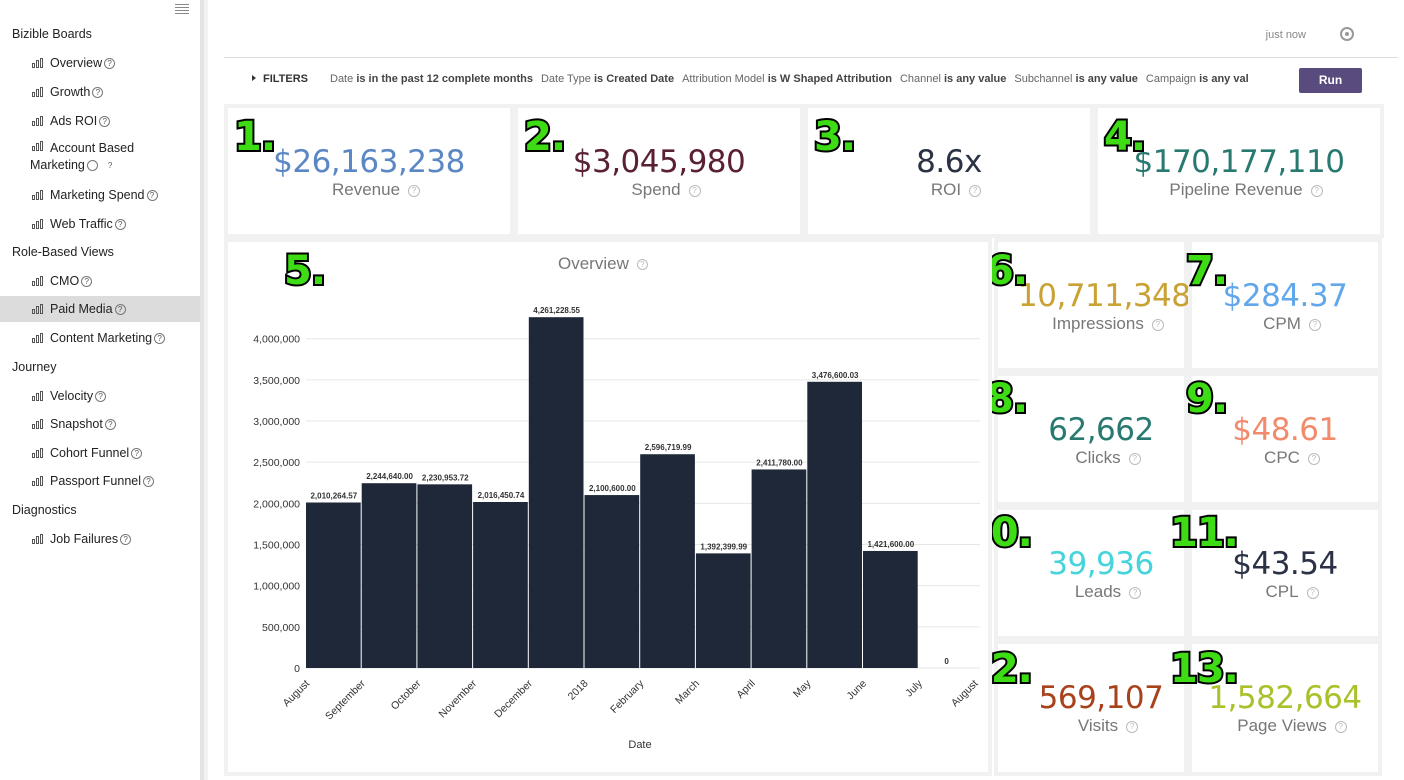 This screenshot has height=780, width=1404. What do you see at coordinates (975, 79) in the screenshot?
I see `filter-operator: is any value` at bounding box center [975, 79].